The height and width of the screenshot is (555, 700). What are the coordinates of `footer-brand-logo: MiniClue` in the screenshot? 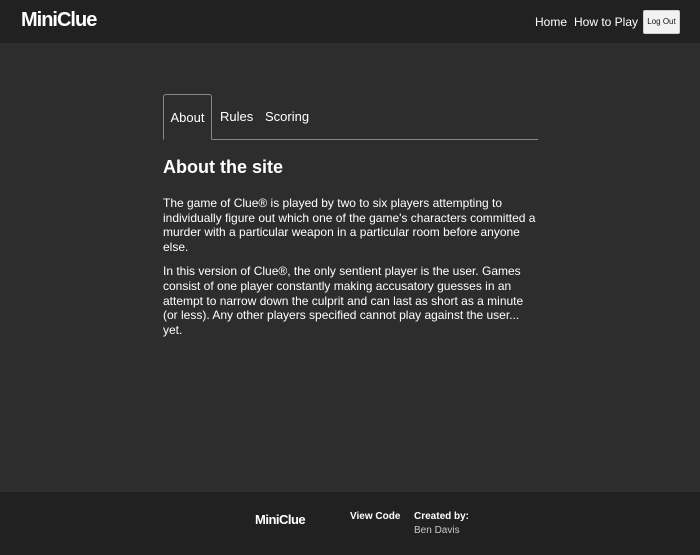 It's located at (280, 519).